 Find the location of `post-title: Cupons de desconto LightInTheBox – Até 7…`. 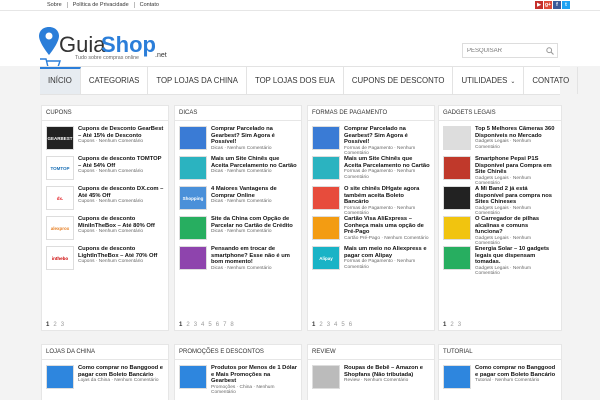

post-title: Cupons de desconto LightInTheBox – Até 7… is located at coordinates (121, 252).